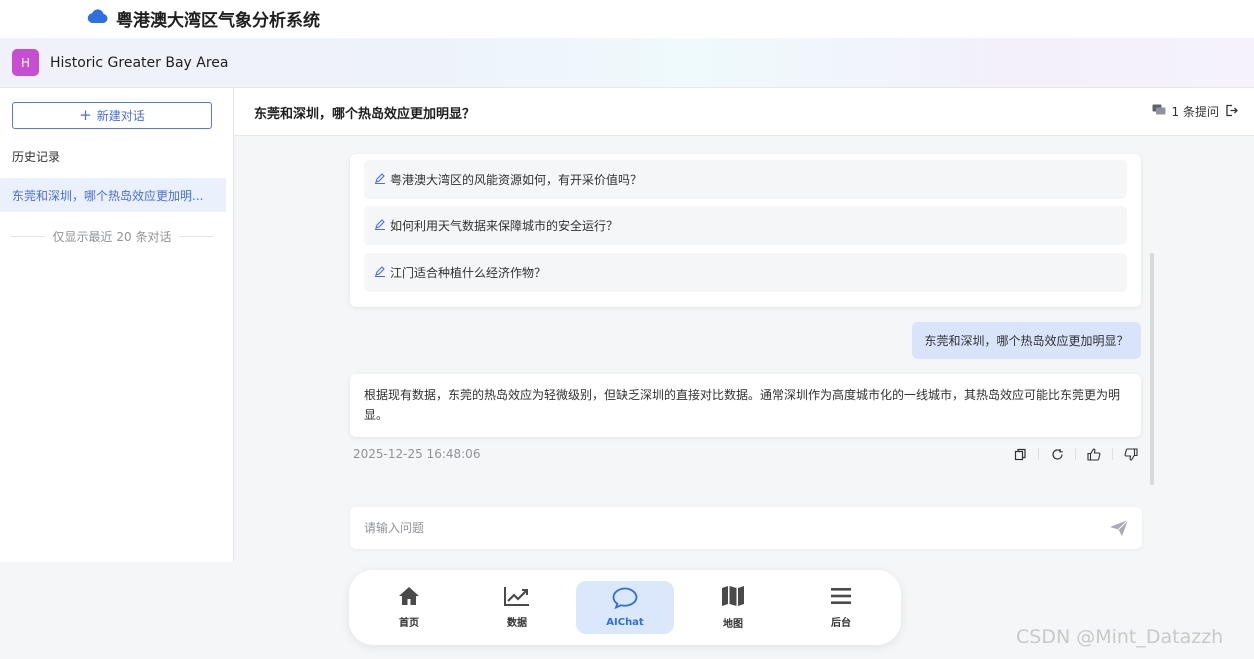 This screenshot has width=1254, height=659. What do you see at coordinates (733, 624) in the screenshot?
I see `nav-label: 地图` at bounding box center [733, 624].